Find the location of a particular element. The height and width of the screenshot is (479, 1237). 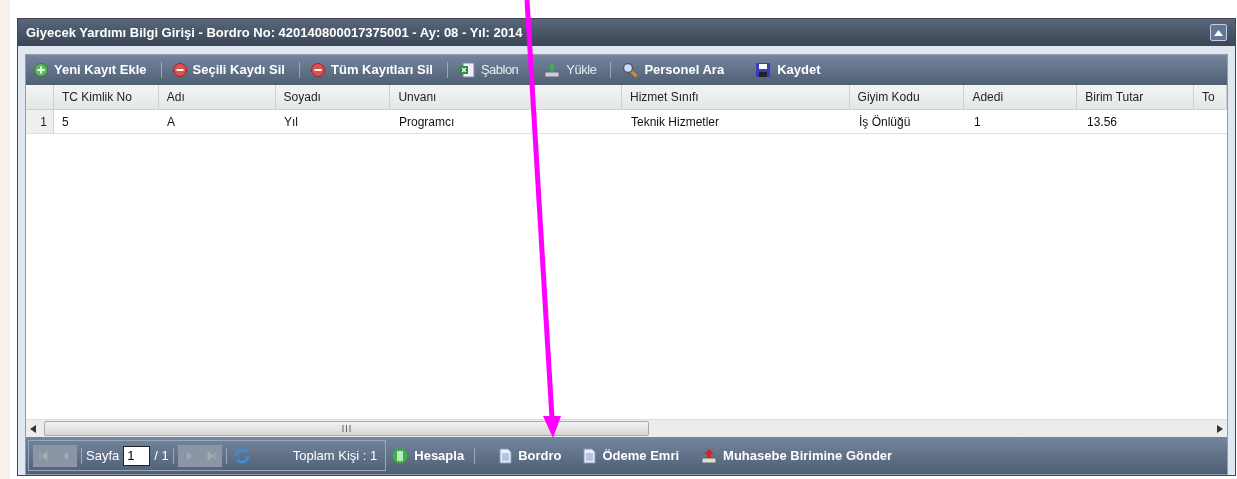

scroll-left-icon is located at coordinates (33, 428).